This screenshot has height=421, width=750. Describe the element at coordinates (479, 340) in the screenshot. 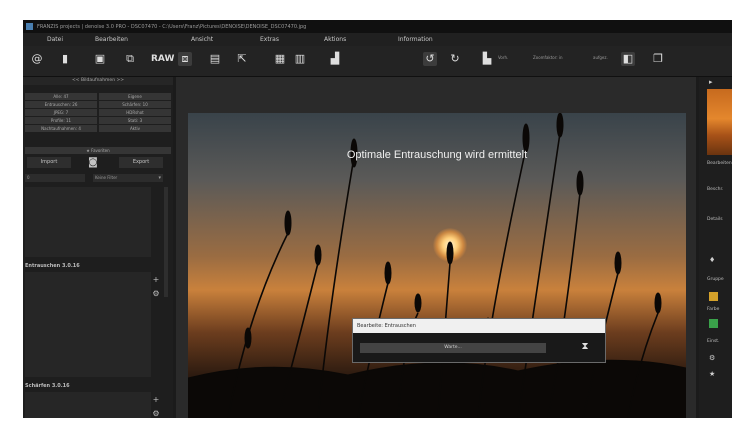

I see `progress-dialog: Bearbeite: Entrauschen Warte... ⧗` at that location.